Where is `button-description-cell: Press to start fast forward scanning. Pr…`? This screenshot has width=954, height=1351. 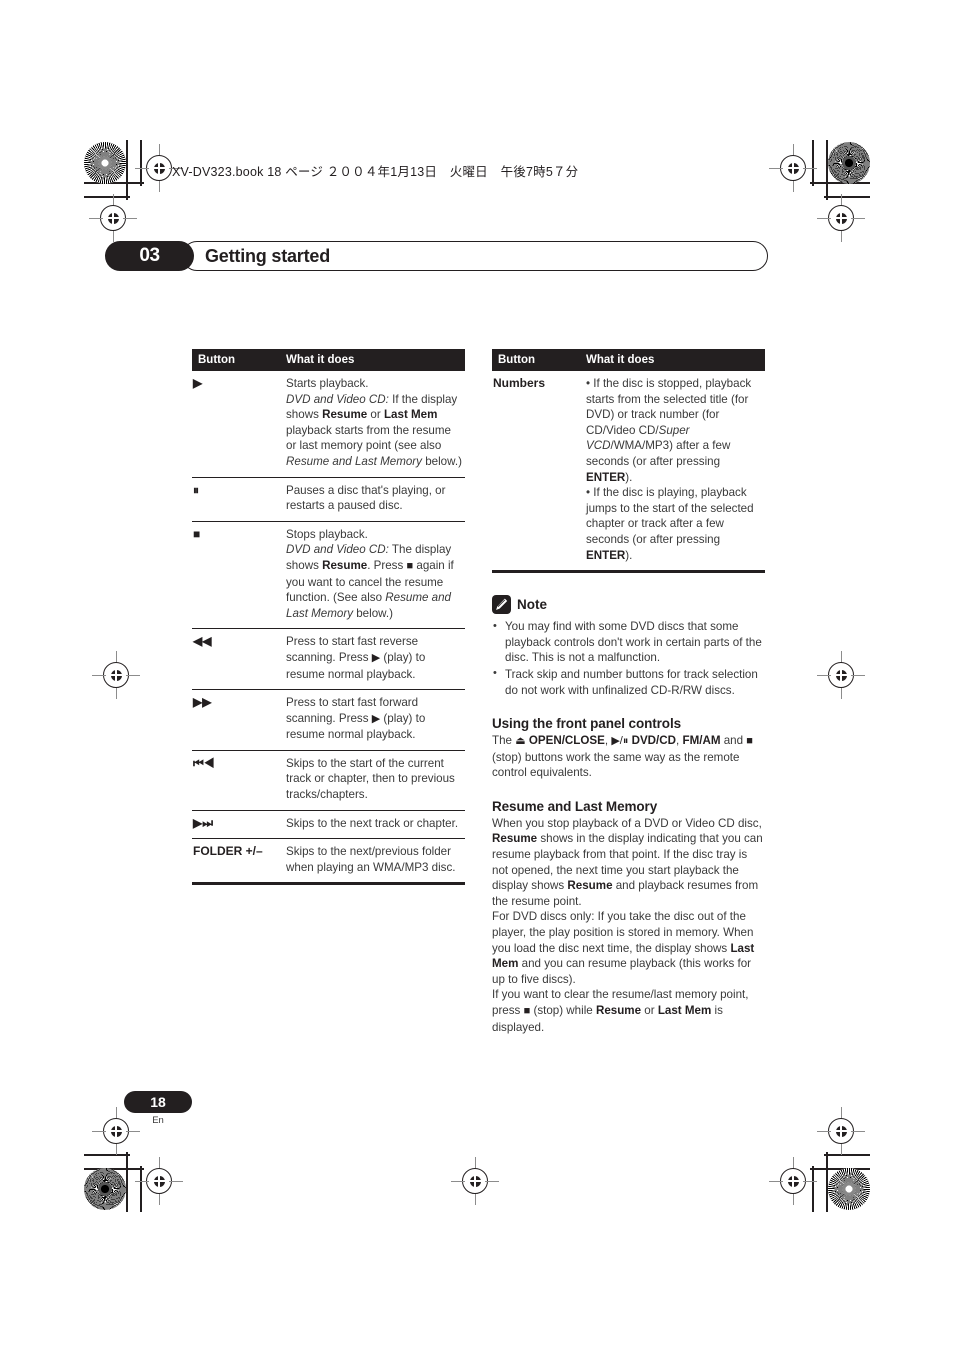
button-description-cell: Press to start fast forward scanning. Pr… is located at coordinates (372, 720).